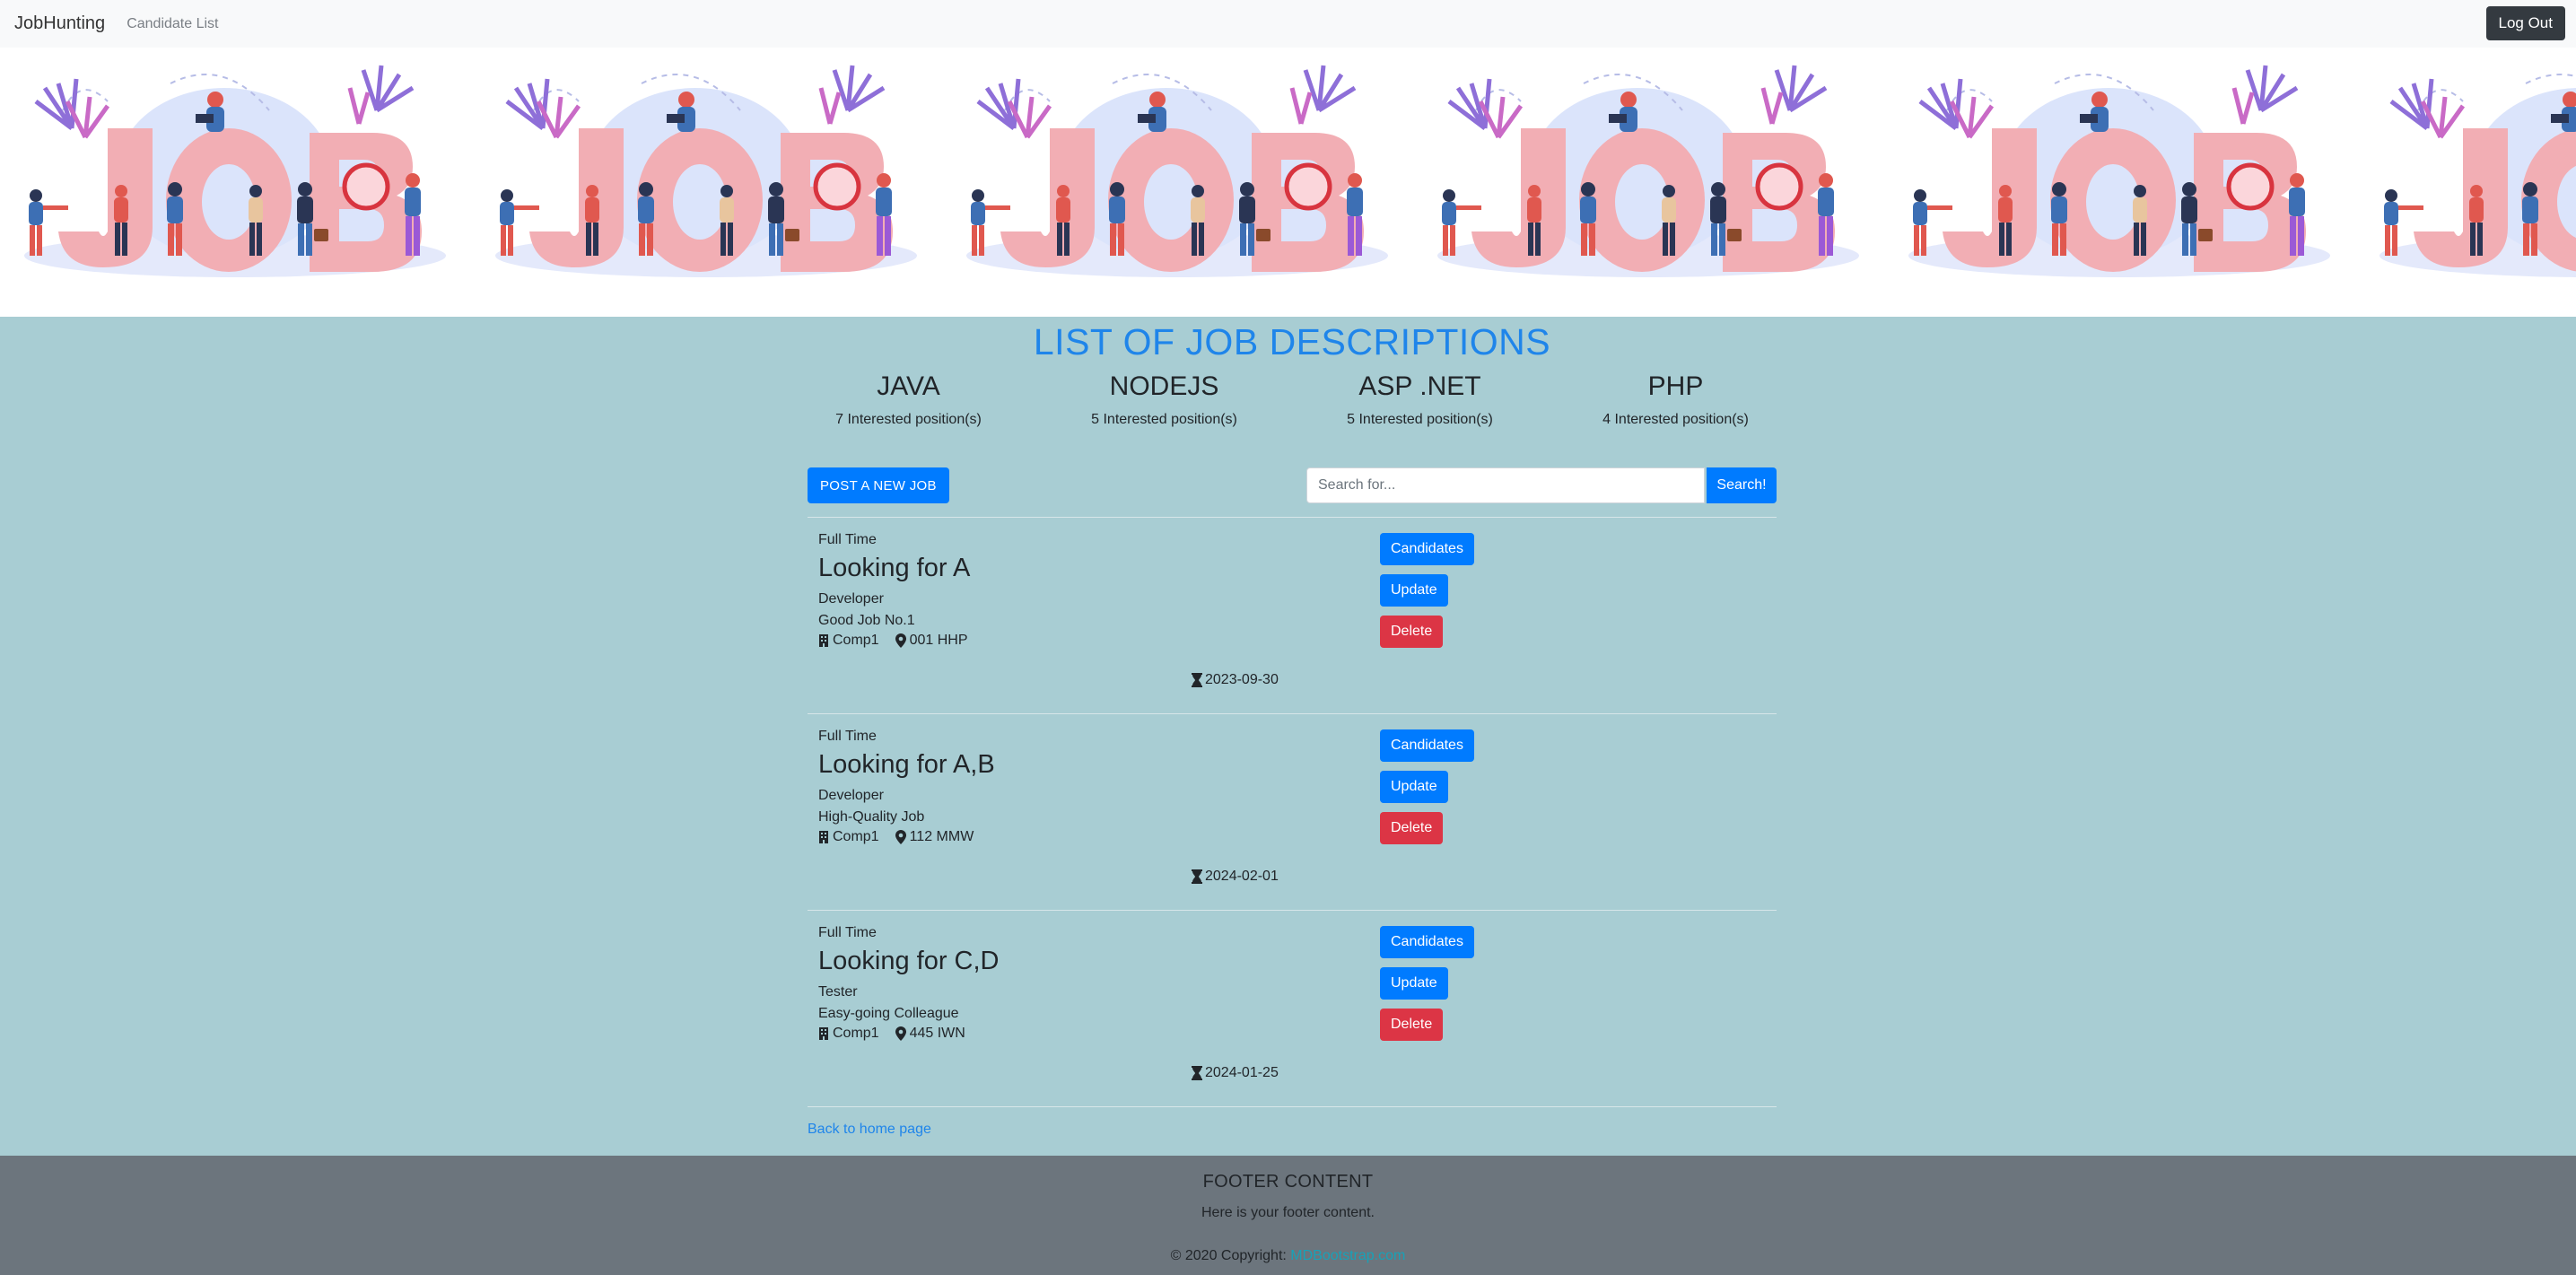 This screenshot has width=2576, height=1275. I want to click on skill-name: NODEJS, so click(1164, 386).